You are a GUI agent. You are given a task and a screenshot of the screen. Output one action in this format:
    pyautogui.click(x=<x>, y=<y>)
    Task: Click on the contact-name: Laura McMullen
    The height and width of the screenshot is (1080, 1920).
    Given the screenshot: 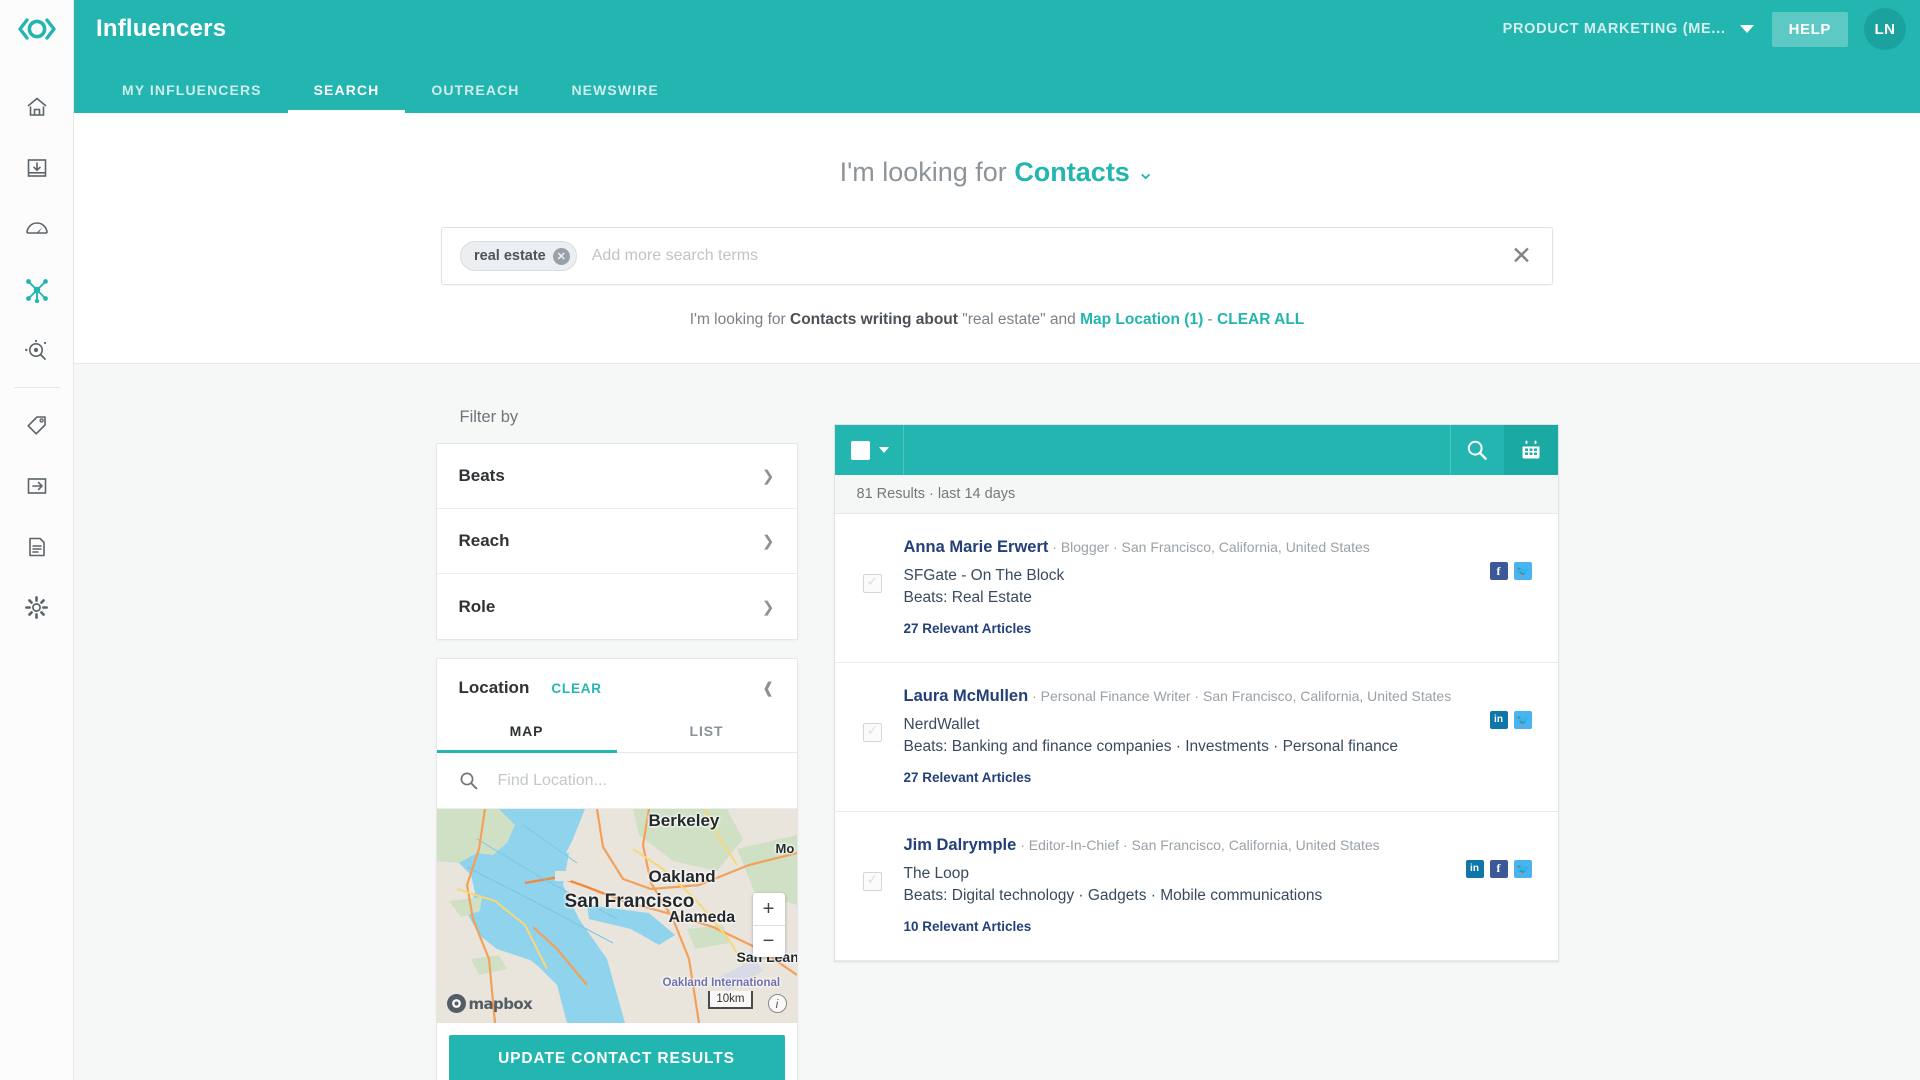 What is the action you would take?
    pyautogui.click(x=966, y=696)
    